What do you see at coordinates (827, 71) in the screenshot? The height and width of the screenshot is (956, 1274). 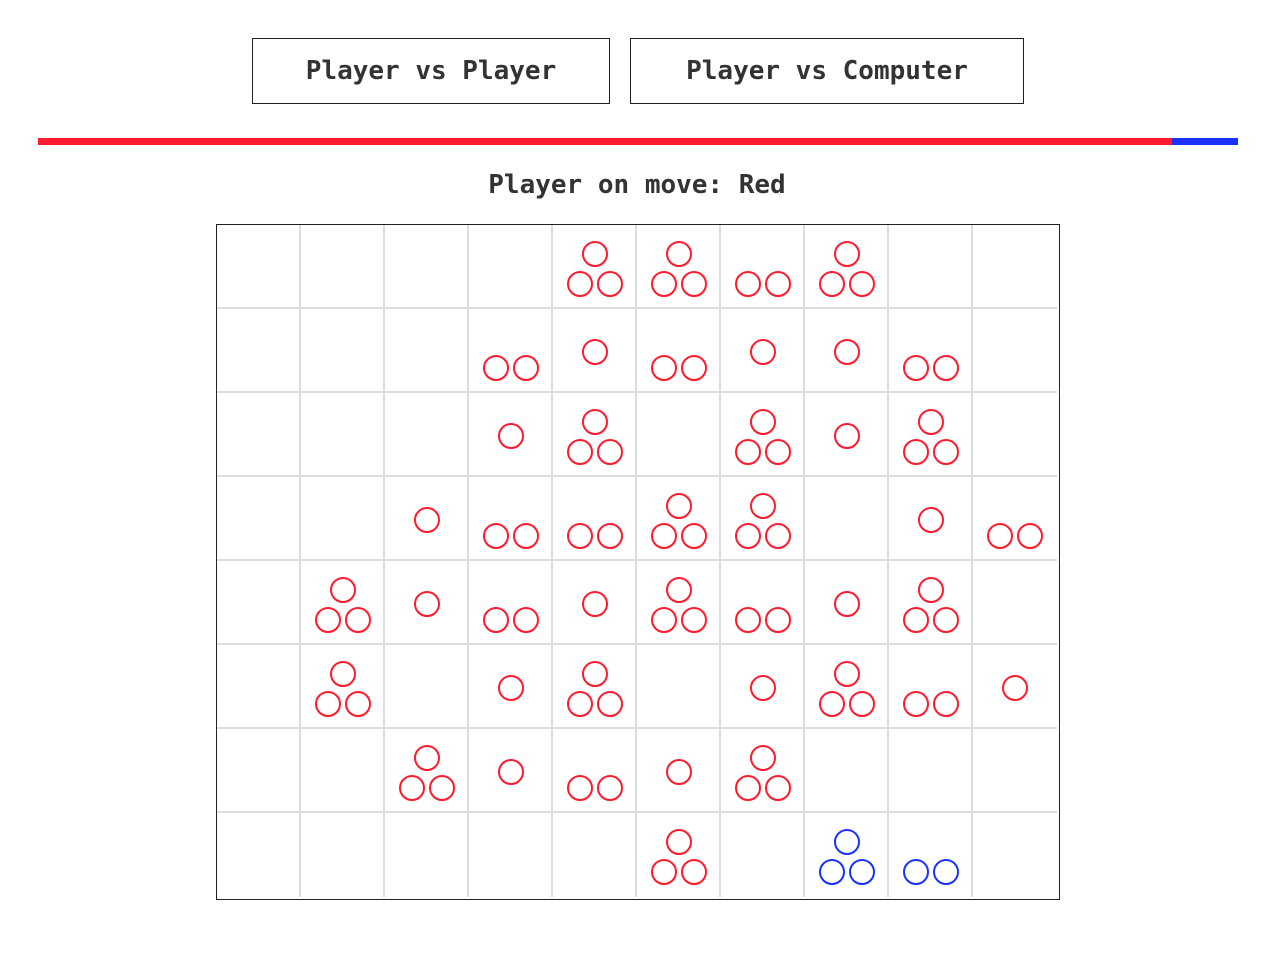 I see `player-vs-computer-button: Player vs Computer` at bounding box center [827, 71].